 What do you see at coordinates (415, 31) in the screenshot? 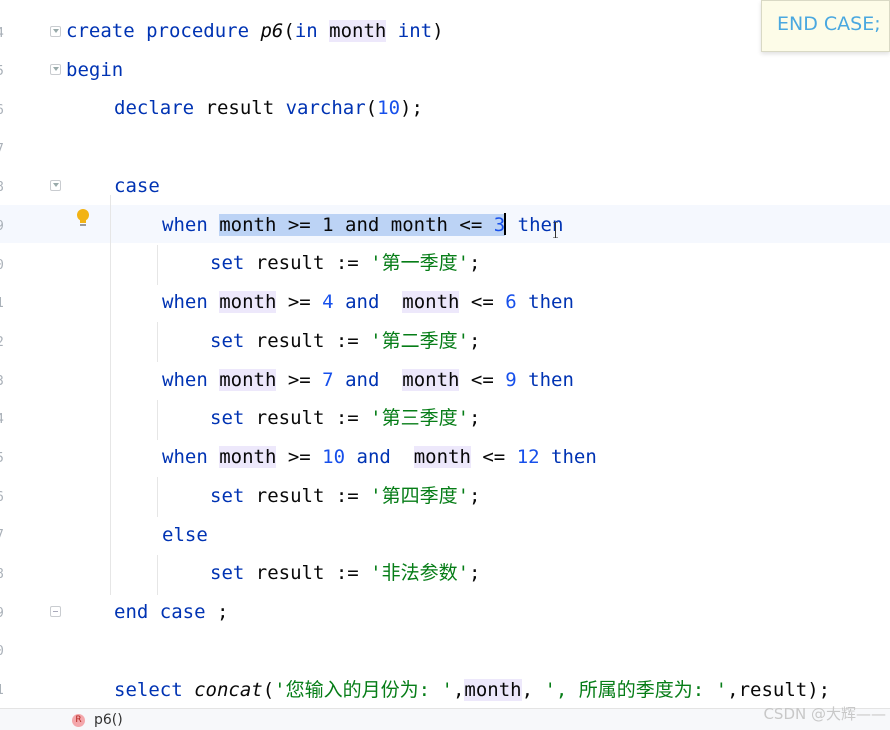
I see `keyword: int` at bounding box center [415, 31].